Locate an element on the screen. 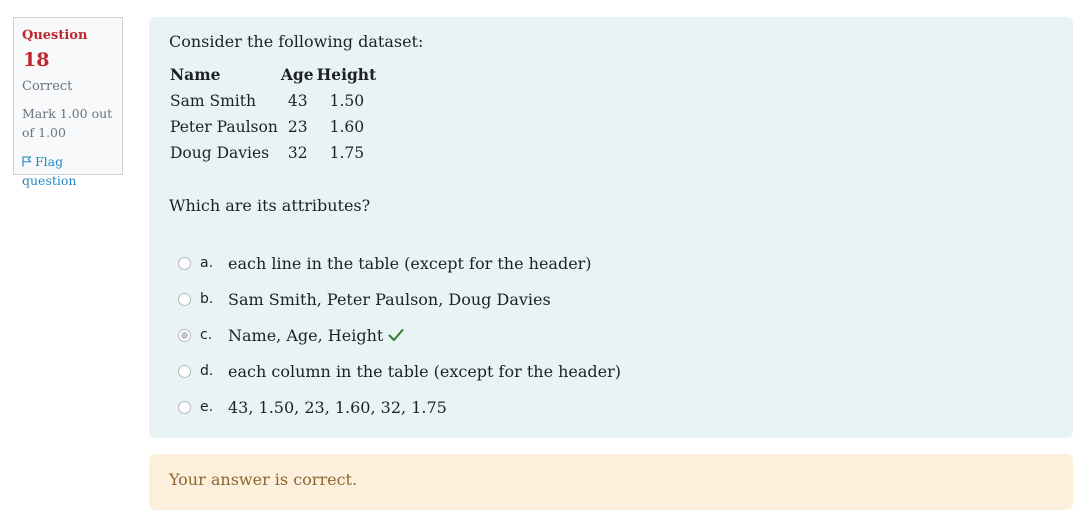  flag-question-link: Flag question is located at coordinates (68, 171).